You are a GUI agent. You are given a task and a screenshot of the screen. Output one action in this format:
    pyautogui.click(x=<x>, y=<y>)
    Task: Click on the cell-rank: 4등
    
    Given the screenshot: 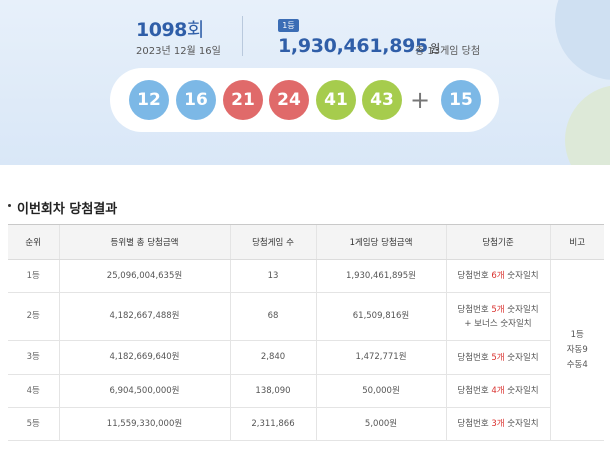 What is the action you would take?
    pyautogui.click(x=33, y=391)
    